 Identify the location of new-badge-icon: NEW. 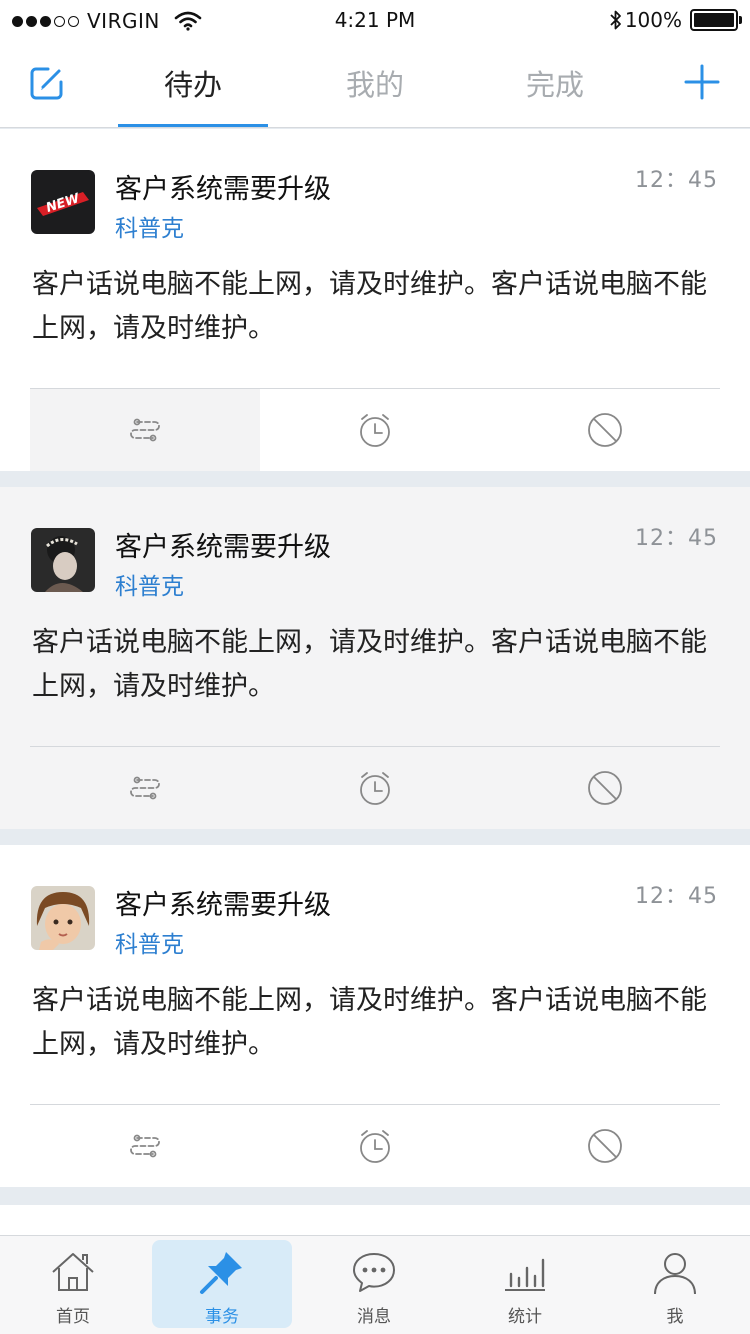
(63, 202).